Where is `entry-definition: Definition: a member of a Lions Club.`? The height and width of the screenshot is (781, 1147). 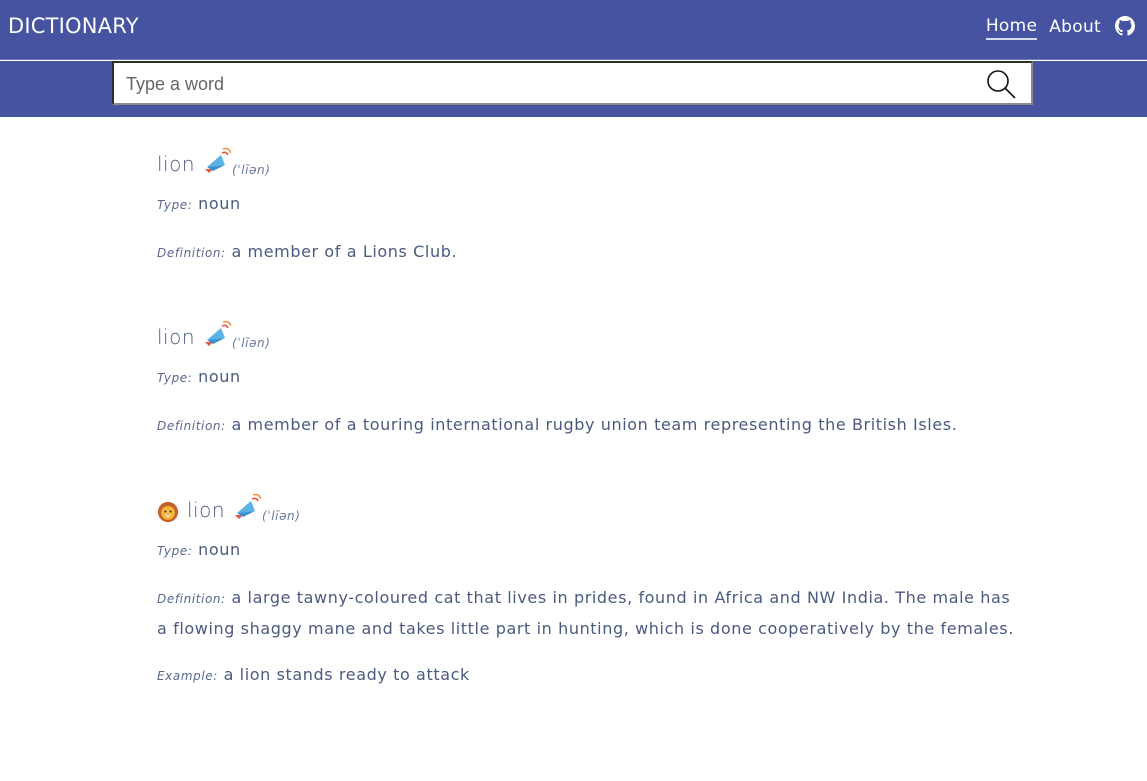
entry-definition: Definition: a member of a Lions Club. is located at coordinates (587, 252).